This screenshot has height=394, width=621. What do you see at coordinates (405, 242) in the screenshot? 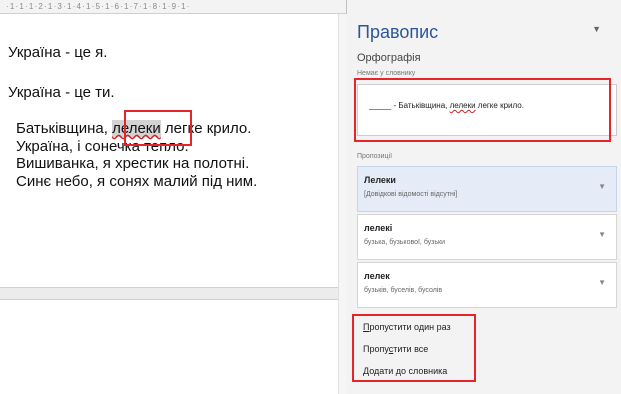
I see `suggestion-def: бузька, бузькової, бузьки` at bounding box center [405, 242].